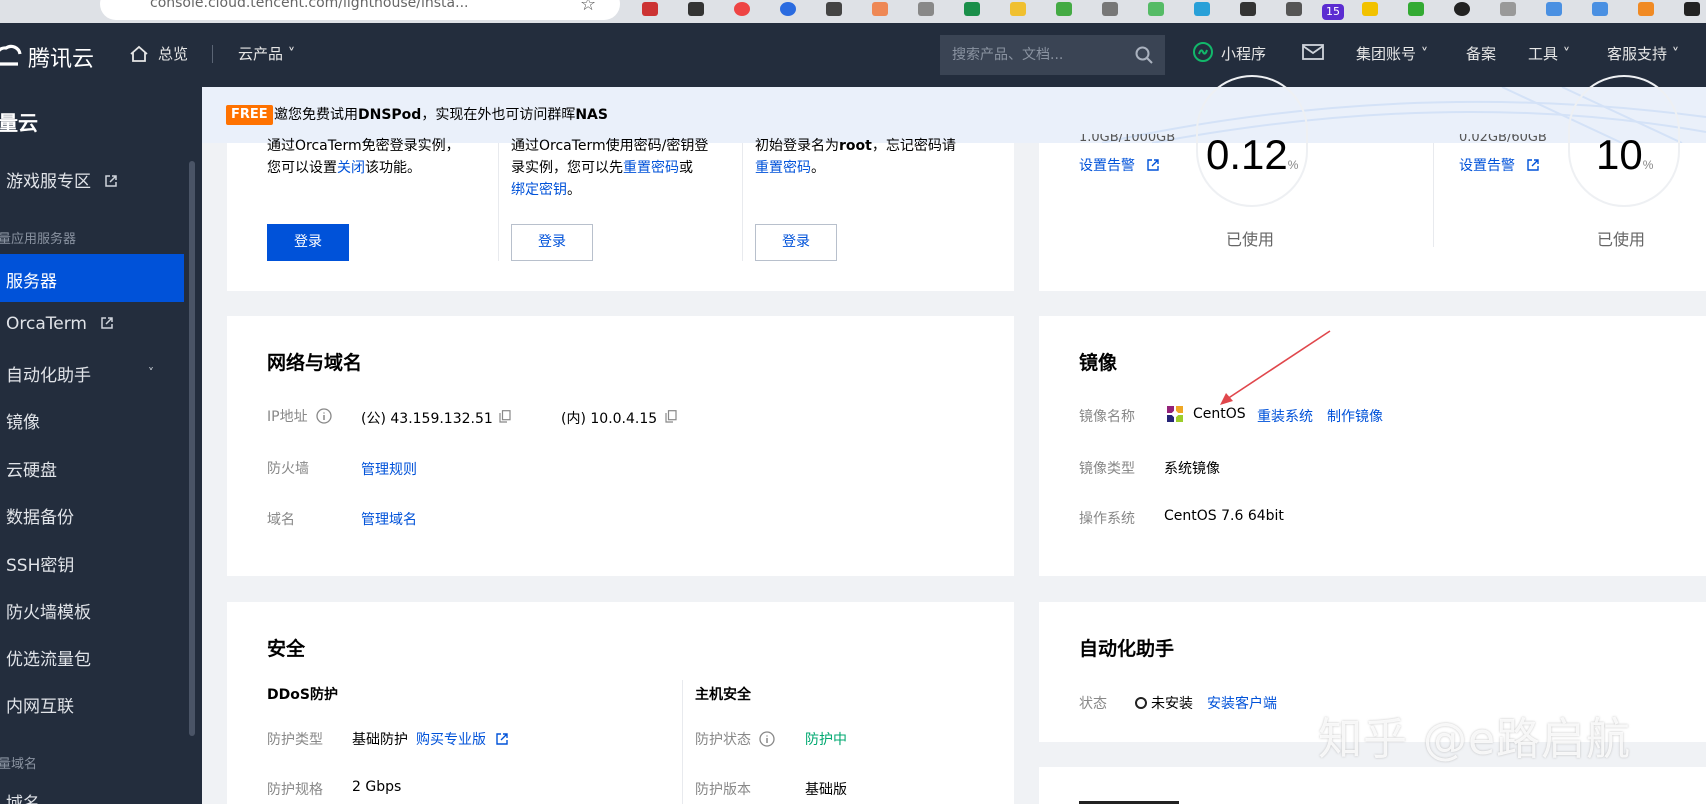 The height and width of the screenshot is (804, 1706). I want to click on nav-support: 客服支持 ˅, so click(1643, 53).